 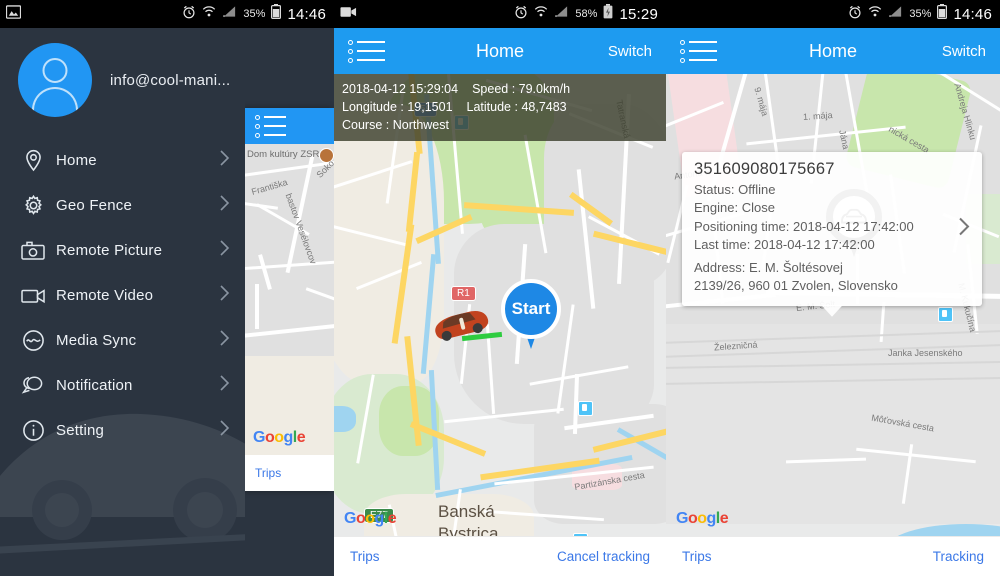 I want to click on video-camera-icon, so click(x=33, y=296).